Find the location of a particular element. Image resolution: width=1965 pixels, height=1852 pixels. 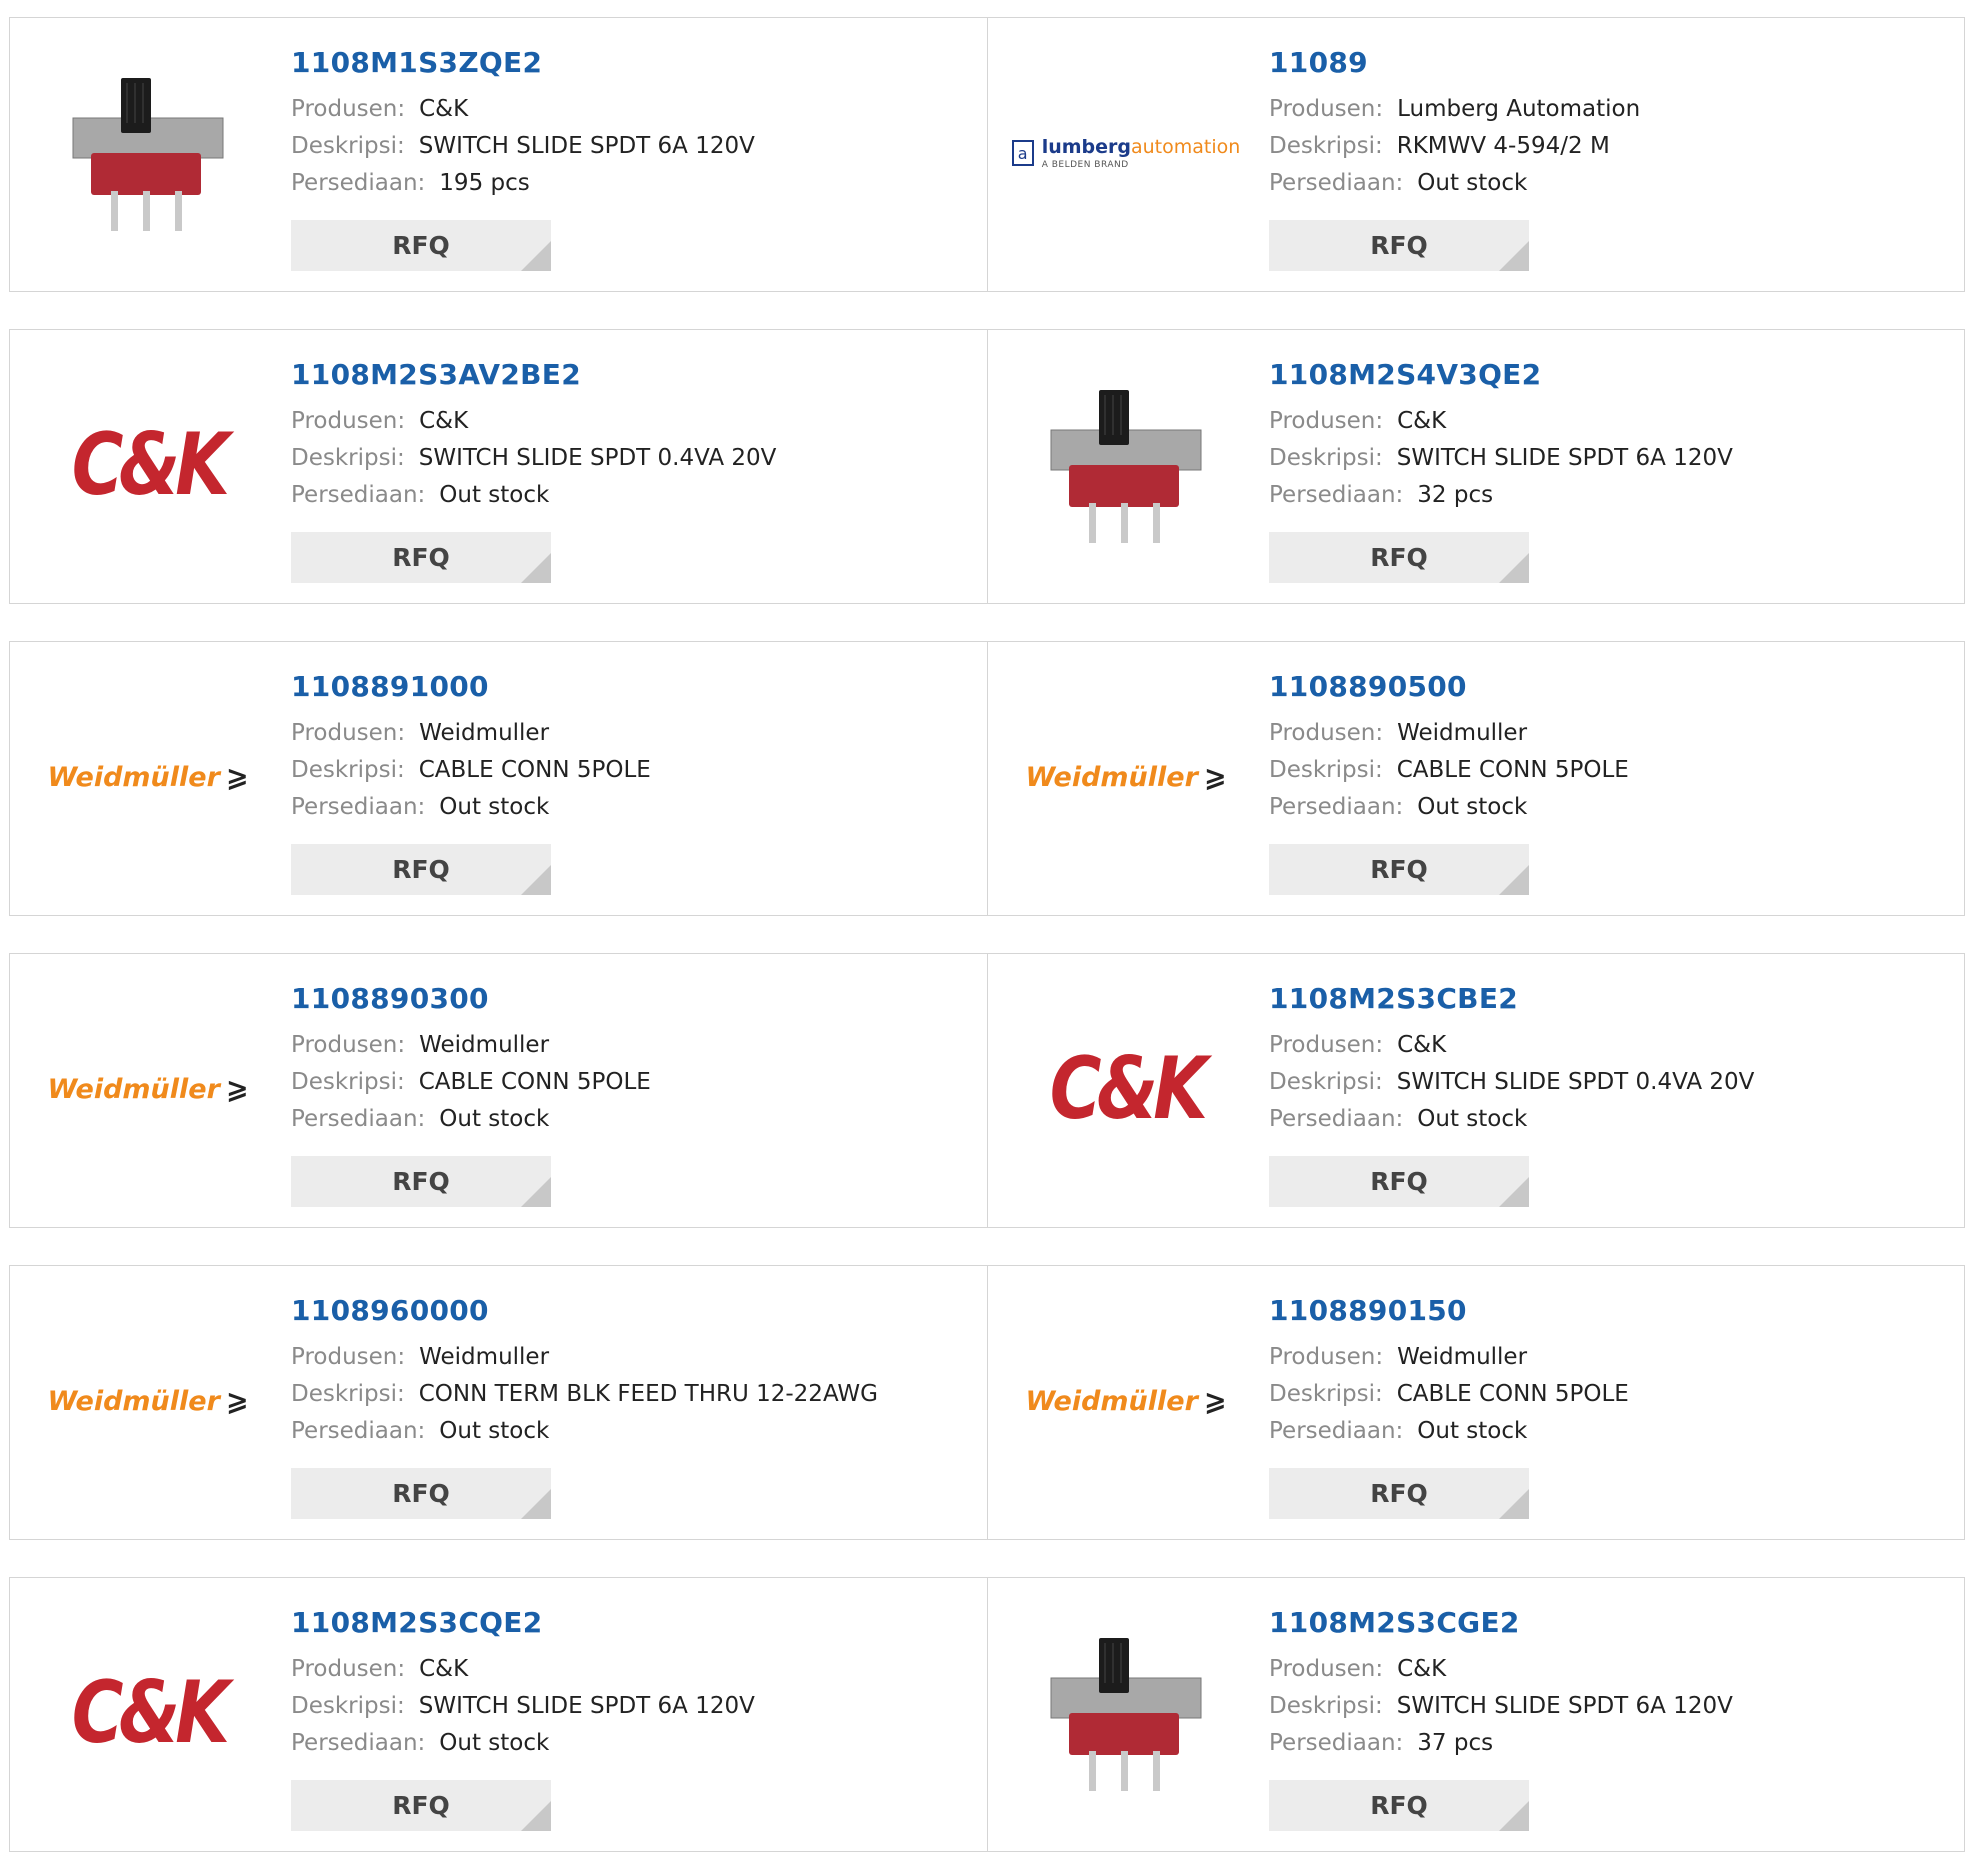

part-number-link: 1108M2S3CBE2 is located at coordinates (1511, 998).